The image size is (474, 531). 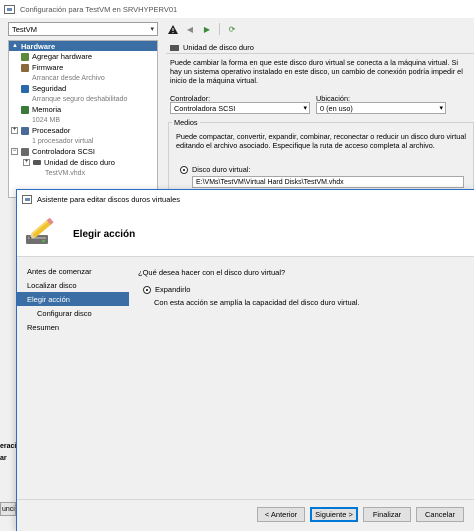 What do you see at coordinates (68, 78) in the screenshot?
I see `tree-sub-firmware: Arrancar desde Archivo` at bounding box center [68, 78].